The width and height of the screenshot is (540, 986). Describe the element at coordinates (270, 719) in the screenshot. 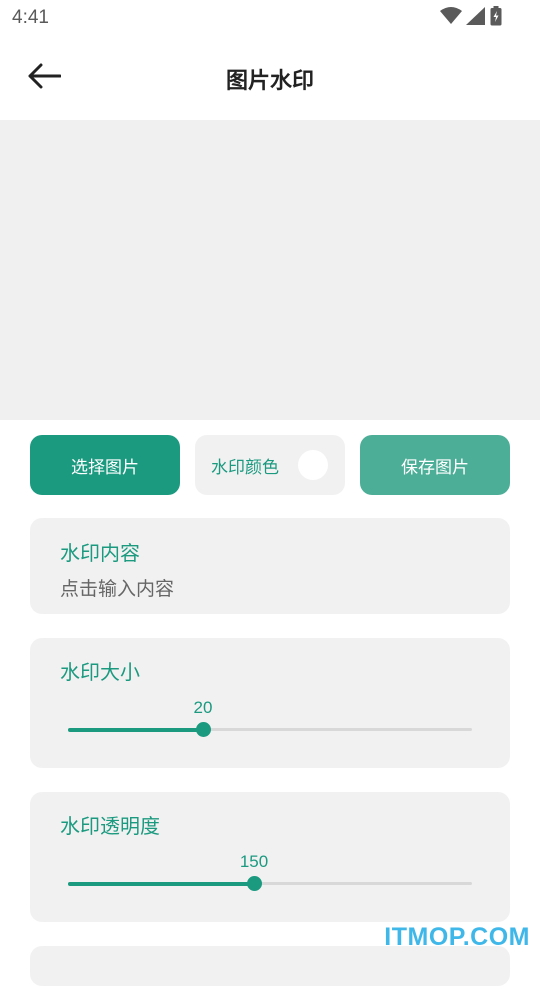

I see `size-slider: 20` at that location.